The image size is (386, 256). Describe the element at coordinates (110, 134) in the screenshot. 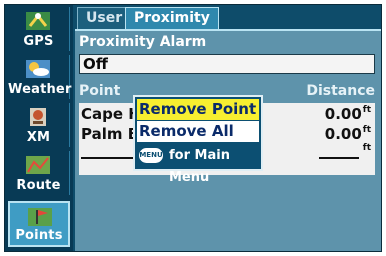

I see `point-name: Palm B` at that location.